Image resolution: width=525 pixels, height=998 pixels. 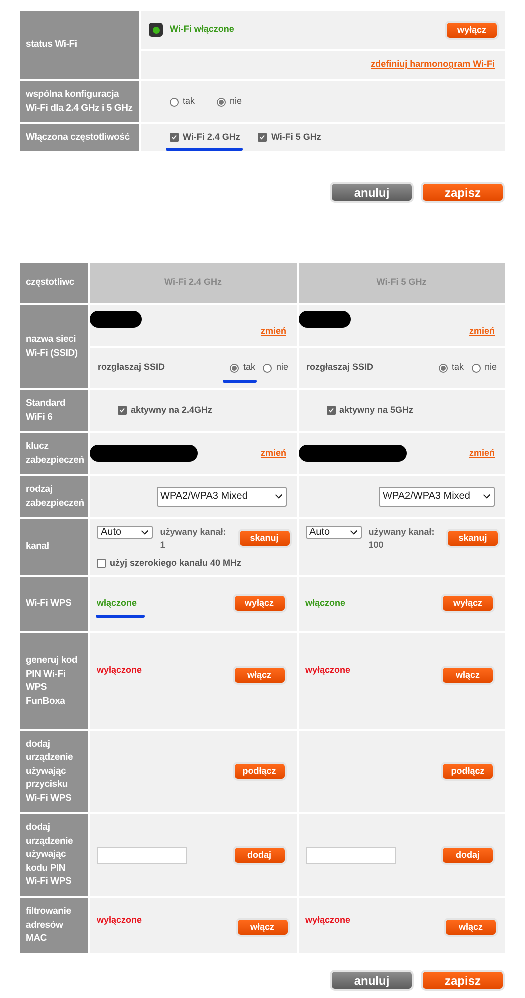 What do you see at coordinates (193, 283) in the screenshot?
I see `column-header: Wi-Fi 2.4 GHz` at bounding box center [193, 283].